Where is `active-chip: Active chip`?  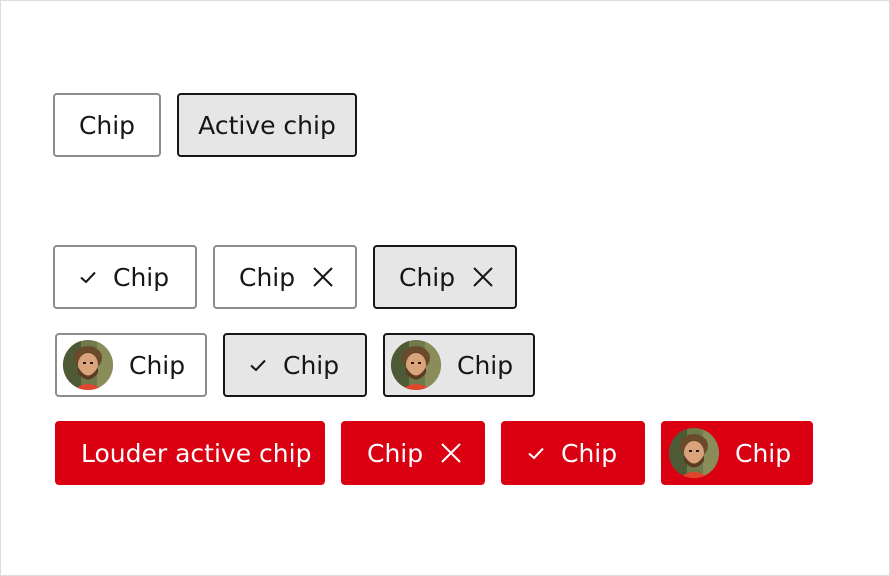 active-chip: Active chip is located at coordinates (267, 125).